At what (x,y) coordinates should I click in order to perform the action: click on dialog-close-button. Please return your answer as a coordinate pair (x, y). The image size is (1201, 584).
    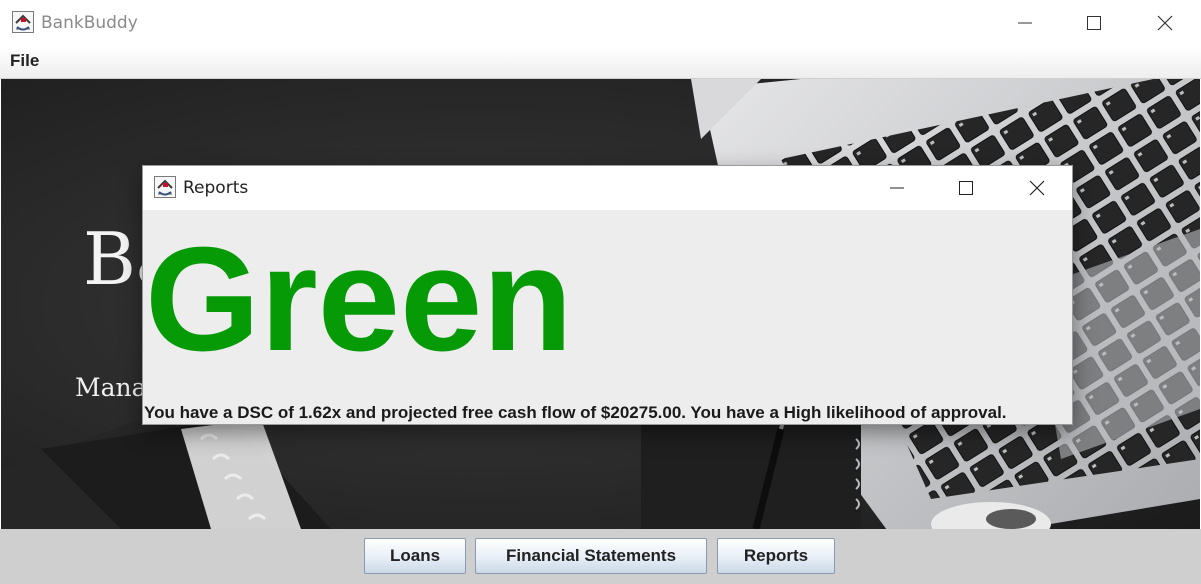
    Looking at the image, I should click on (1037, 188).